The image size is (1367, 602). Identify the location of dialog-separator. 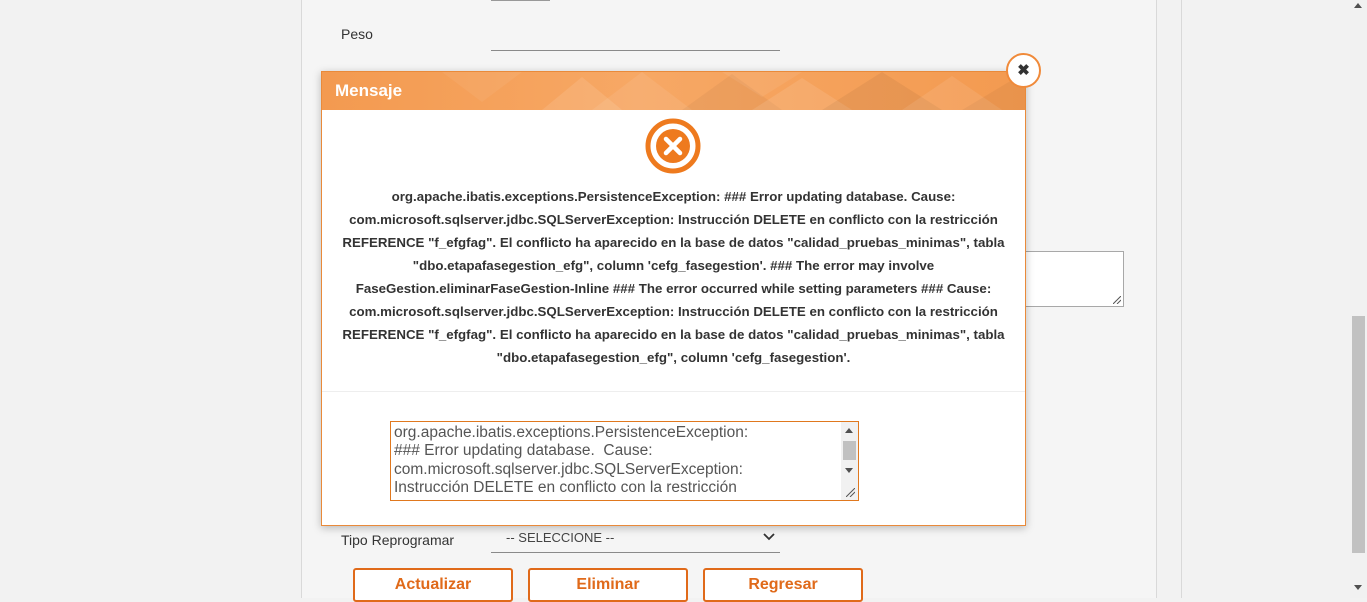
(673, 391).